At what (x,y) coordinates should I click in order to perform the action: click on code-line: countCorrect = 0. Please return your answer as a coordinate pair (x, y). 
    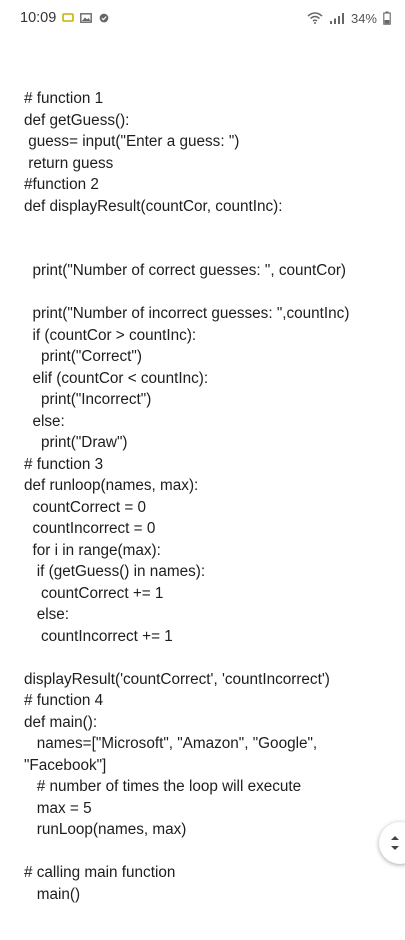
    Looking at the image, I should click on (85, 507).